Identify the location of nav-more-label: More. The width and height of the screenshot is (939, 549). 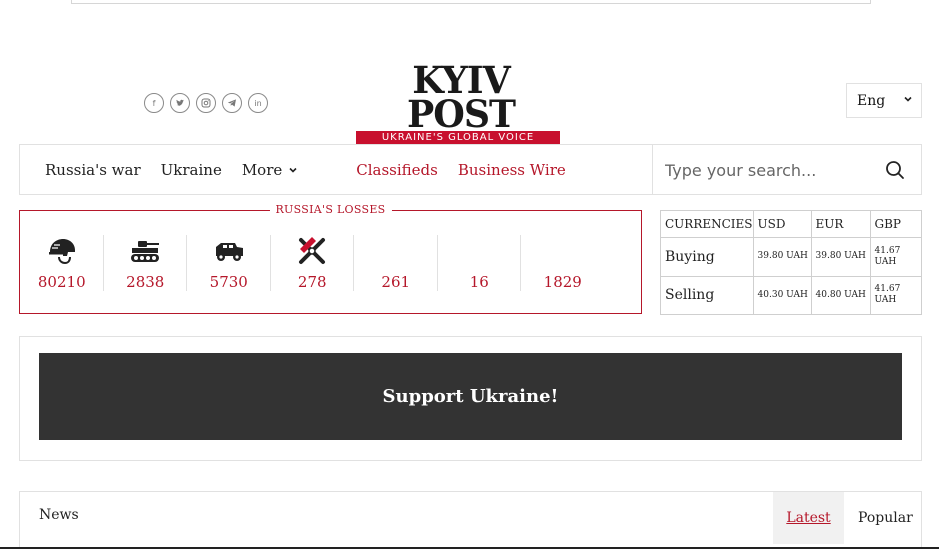
(262, 169).